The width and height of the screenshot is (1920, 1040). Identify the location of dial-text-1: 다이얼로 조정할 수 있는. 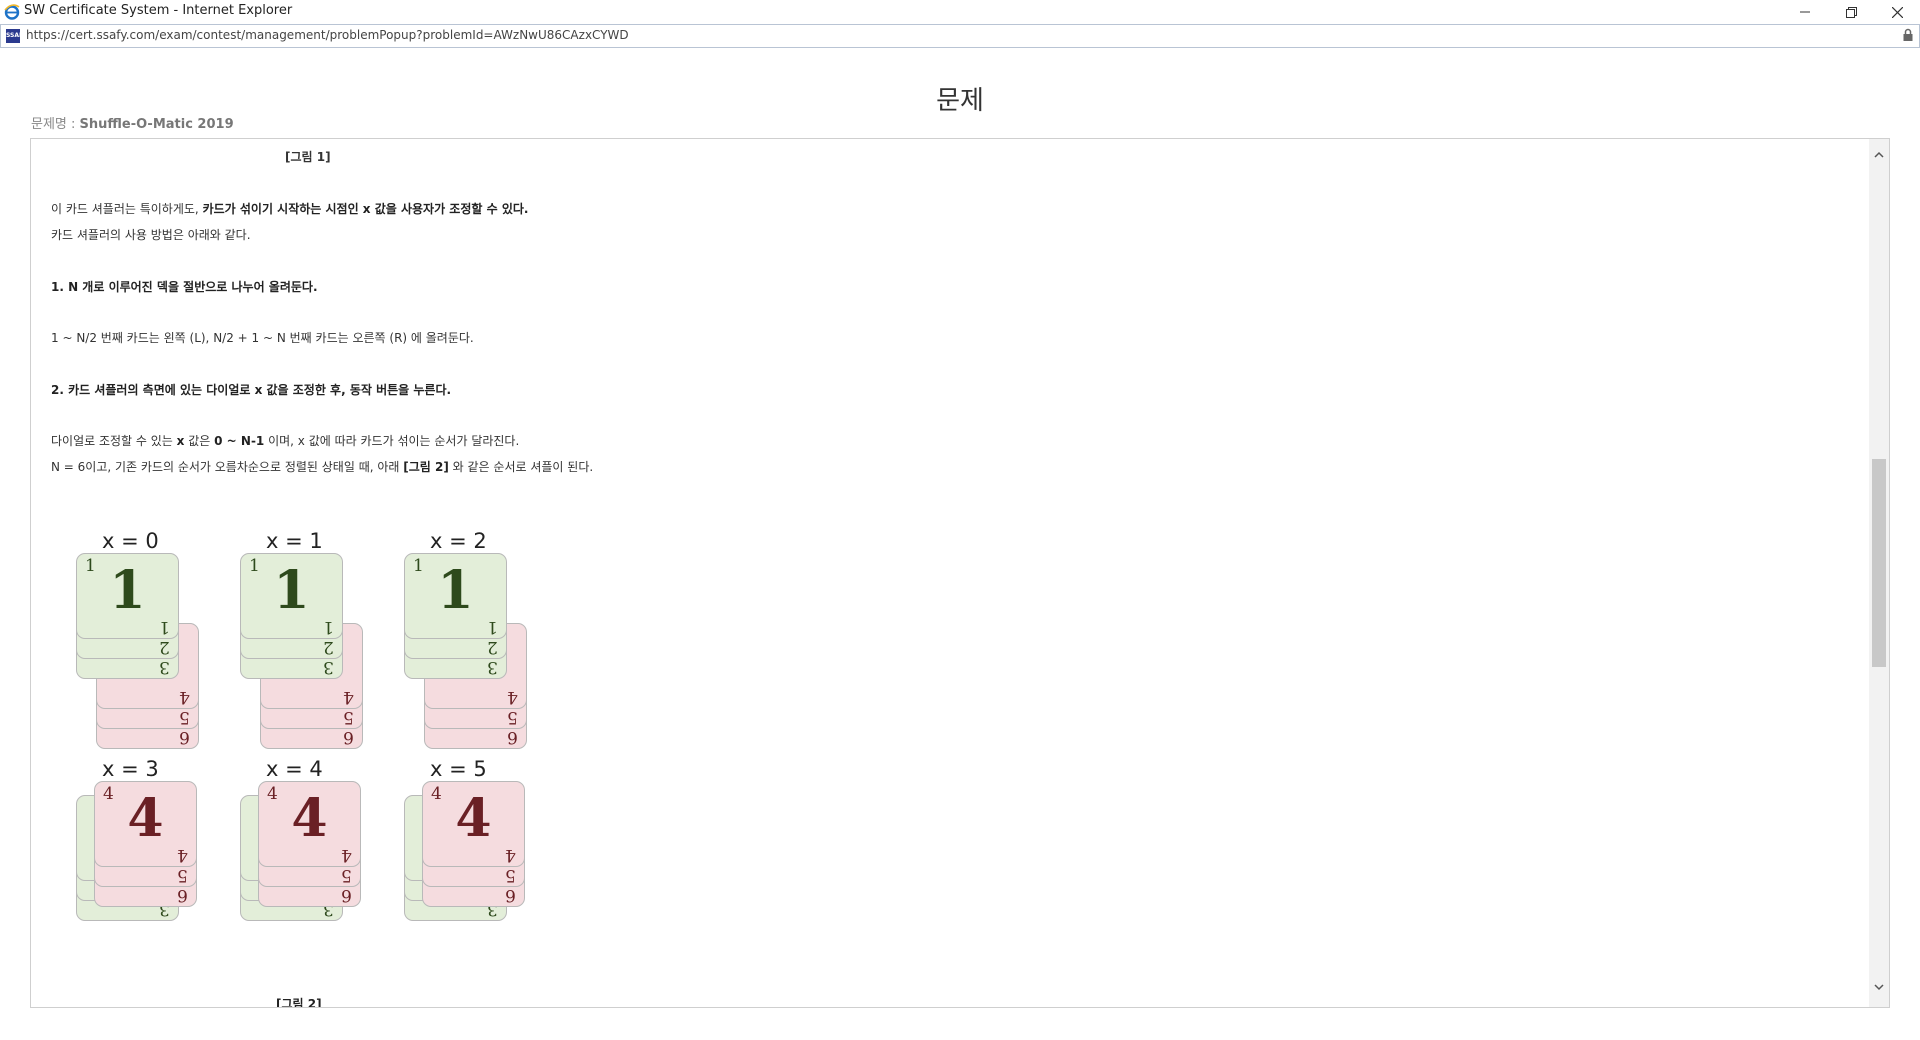
(114, 441).